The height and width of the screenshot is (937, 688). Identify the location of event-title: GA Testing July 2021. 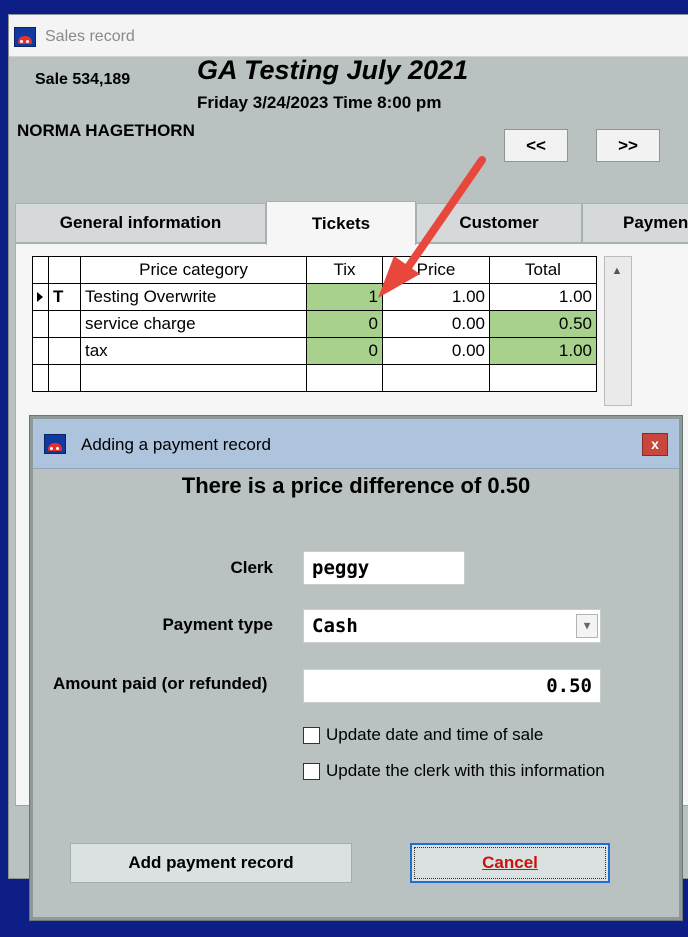
(333, 70).